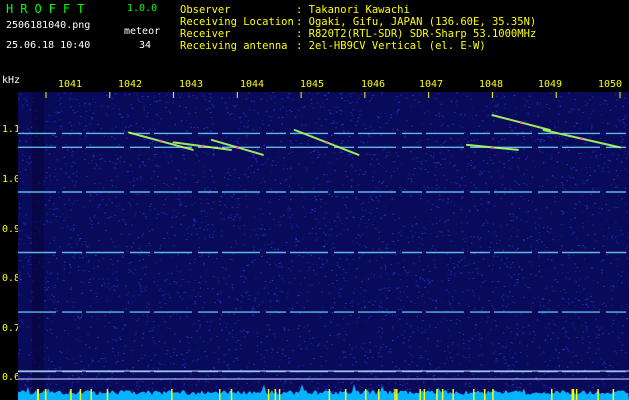 Image resolution: width=629 pixels, height=400 pixels. I want to click on echo-peak, so click(161, 141).